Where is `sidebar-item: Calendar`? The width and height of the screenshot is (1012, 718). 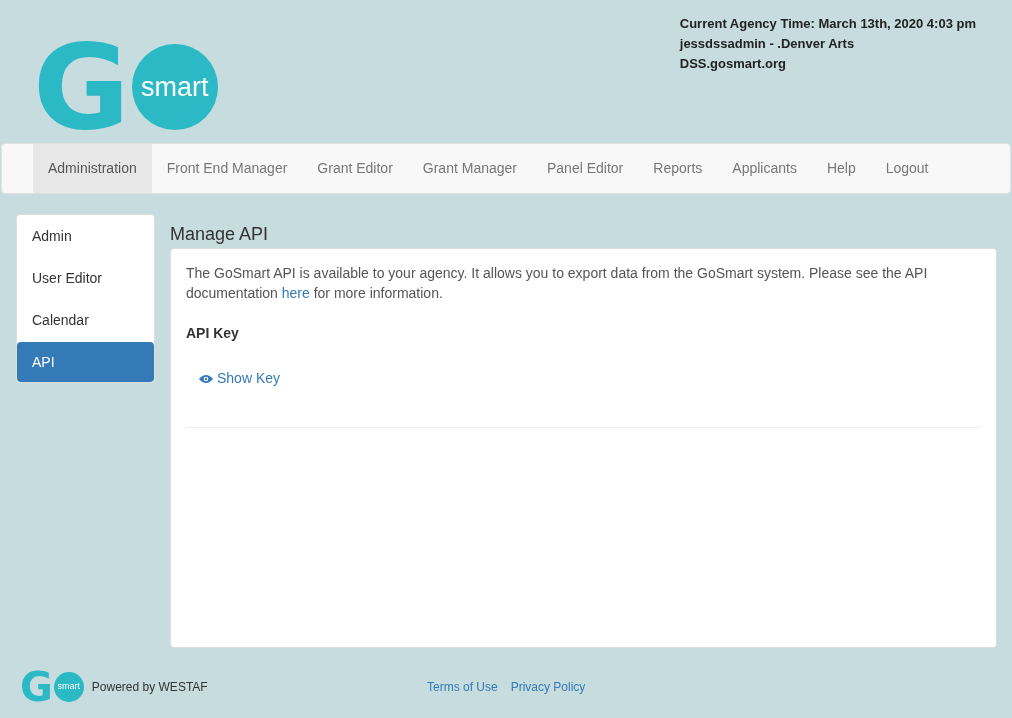
sidebar-item: Calendar is located at coordinates (85, 320).